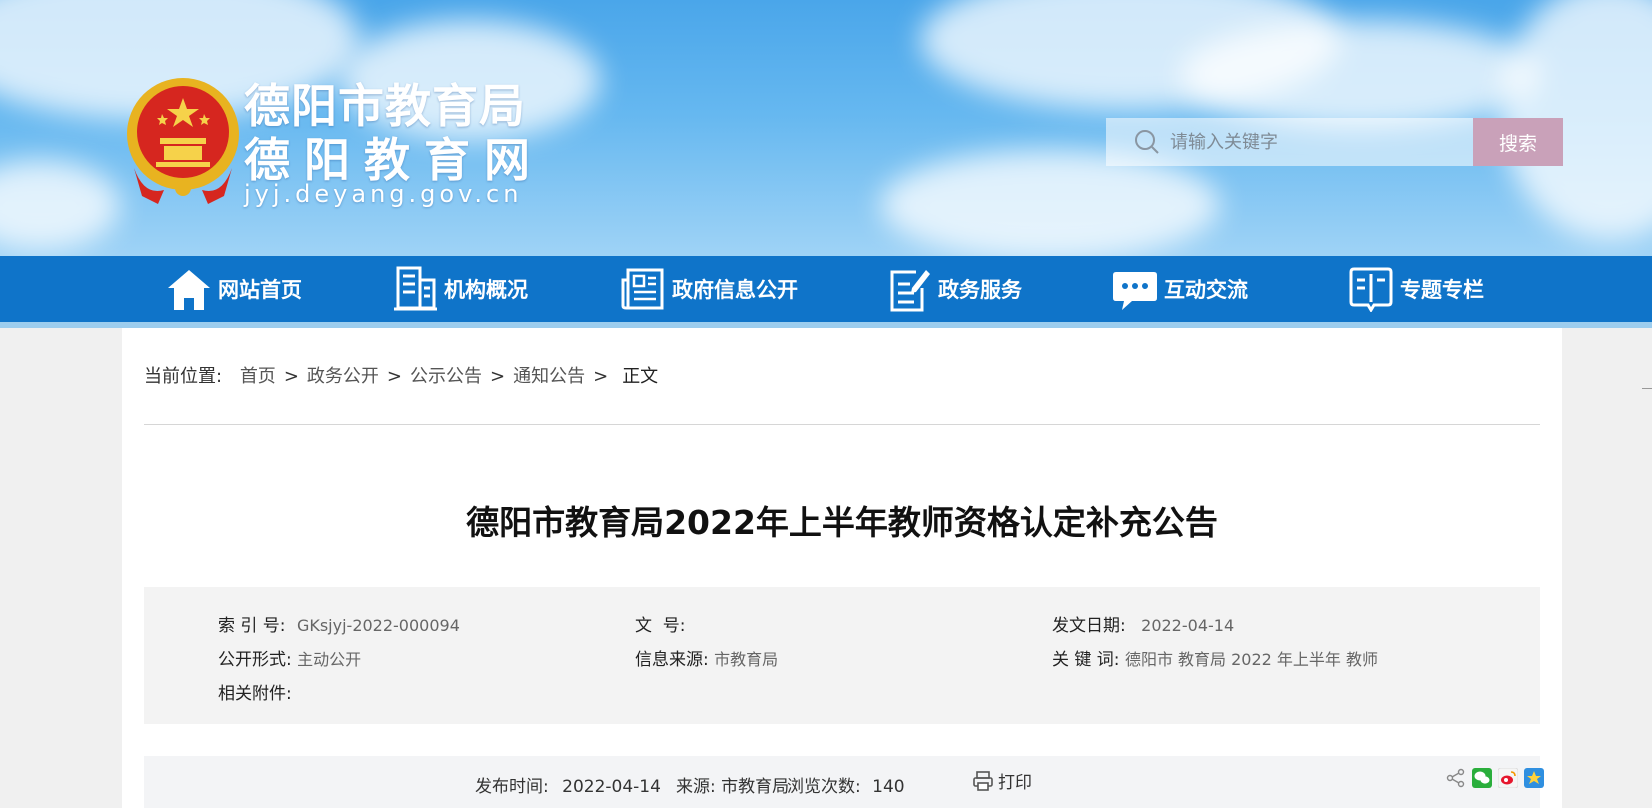  What do you see at coordinates (611, 787) in the screenshot?
I see `publish-time-value: 2022-04-14` at bounding box center [611, 787].